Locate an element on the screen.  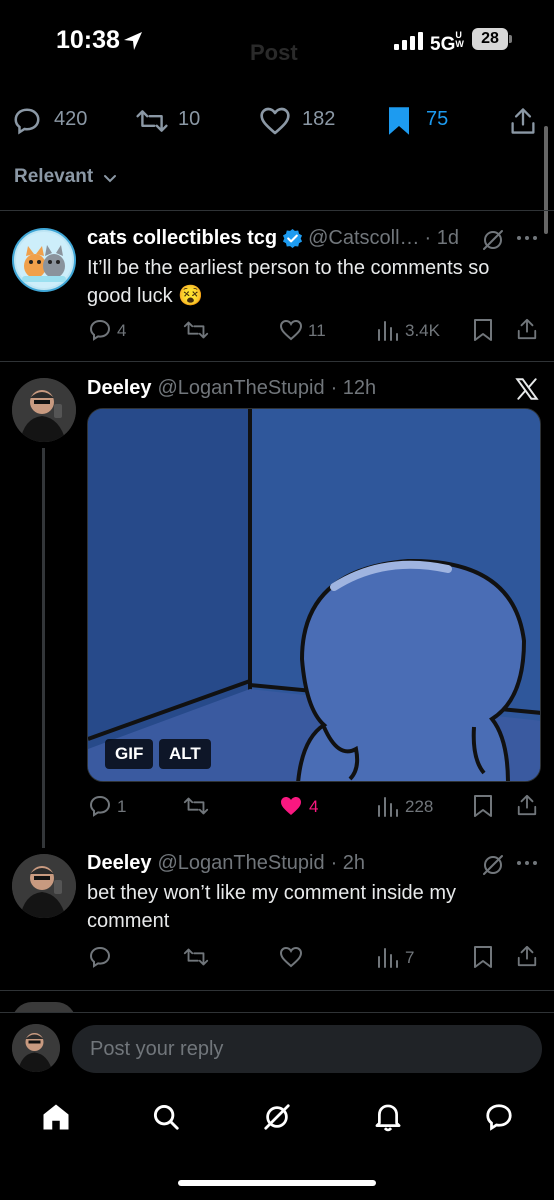
thread-line is located at coordinates (43, 648).